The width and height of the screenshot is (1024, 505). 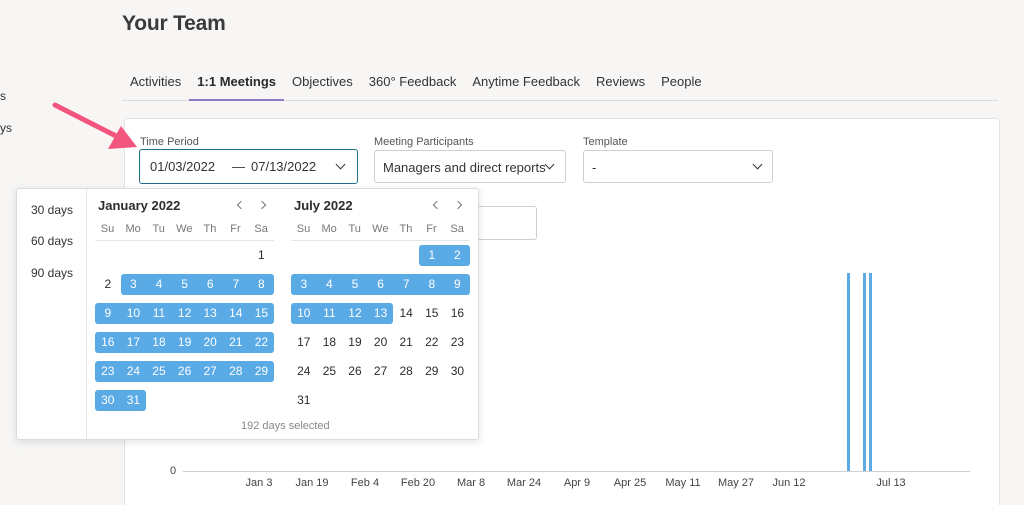 I want to click on tab-reviews: Reviews, so click(x=620, y=83).